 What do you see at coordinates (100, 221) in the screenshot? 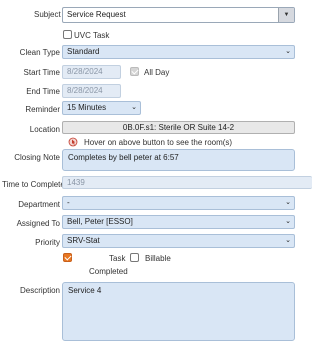
I see `assigned-to-value: Bell, Peter [ESSO]` at bounding box center [100, 221].